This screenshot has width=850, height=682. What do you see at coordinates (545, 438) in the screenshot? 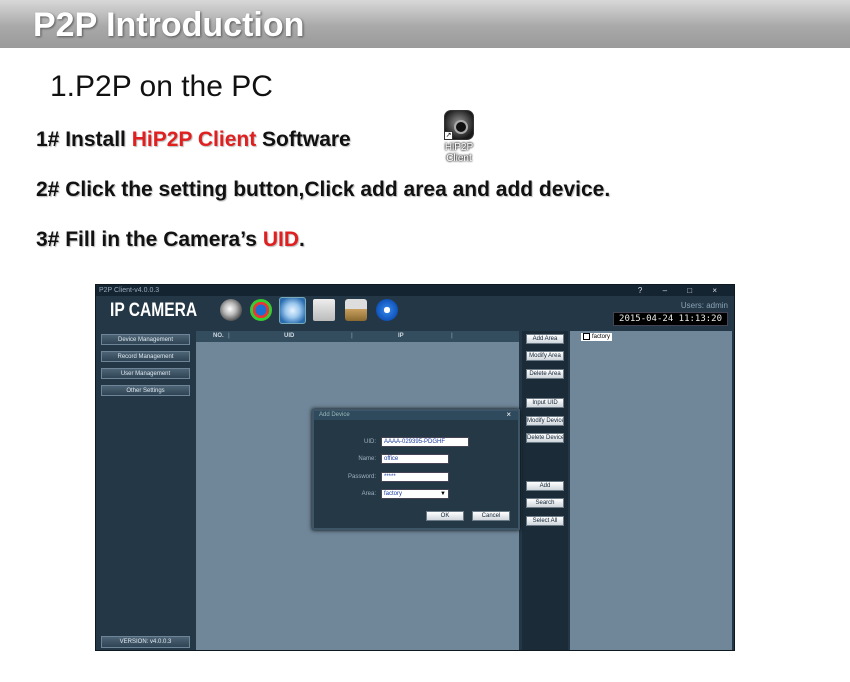
I see `delete-device-button: Delete Device` at bounding box center [545, 438].